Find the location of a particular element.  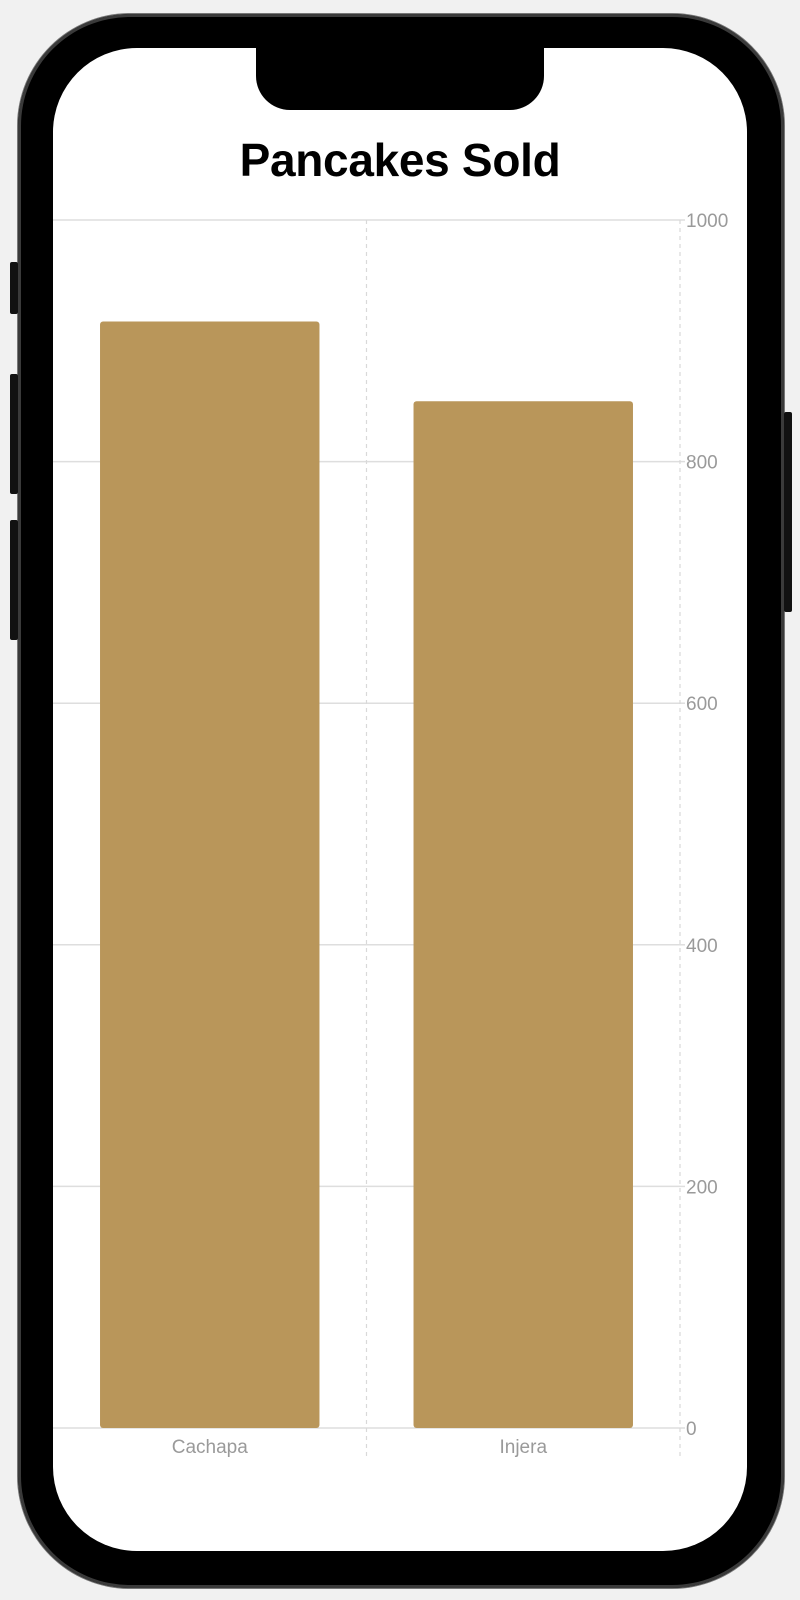

y-tick-label: 0 is located at coordinates (691, 1429).